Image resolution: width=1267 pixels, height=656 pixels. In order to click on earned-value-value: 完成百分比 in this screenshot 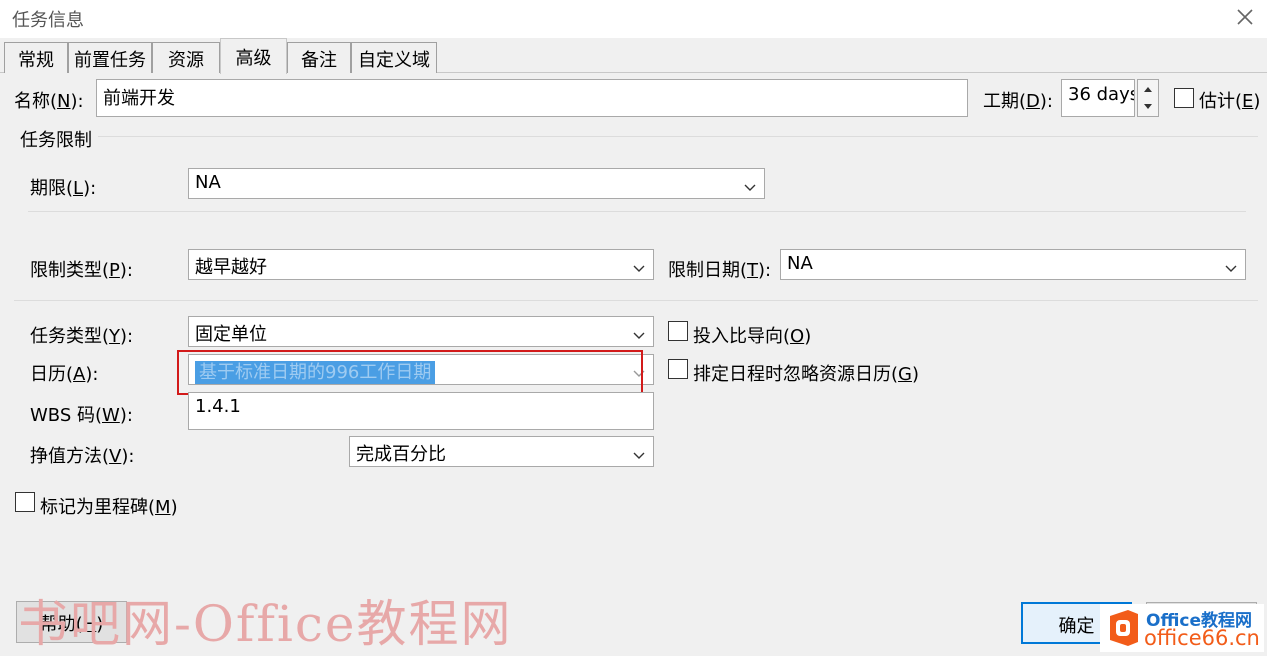, I will do `click(401, 454)`.